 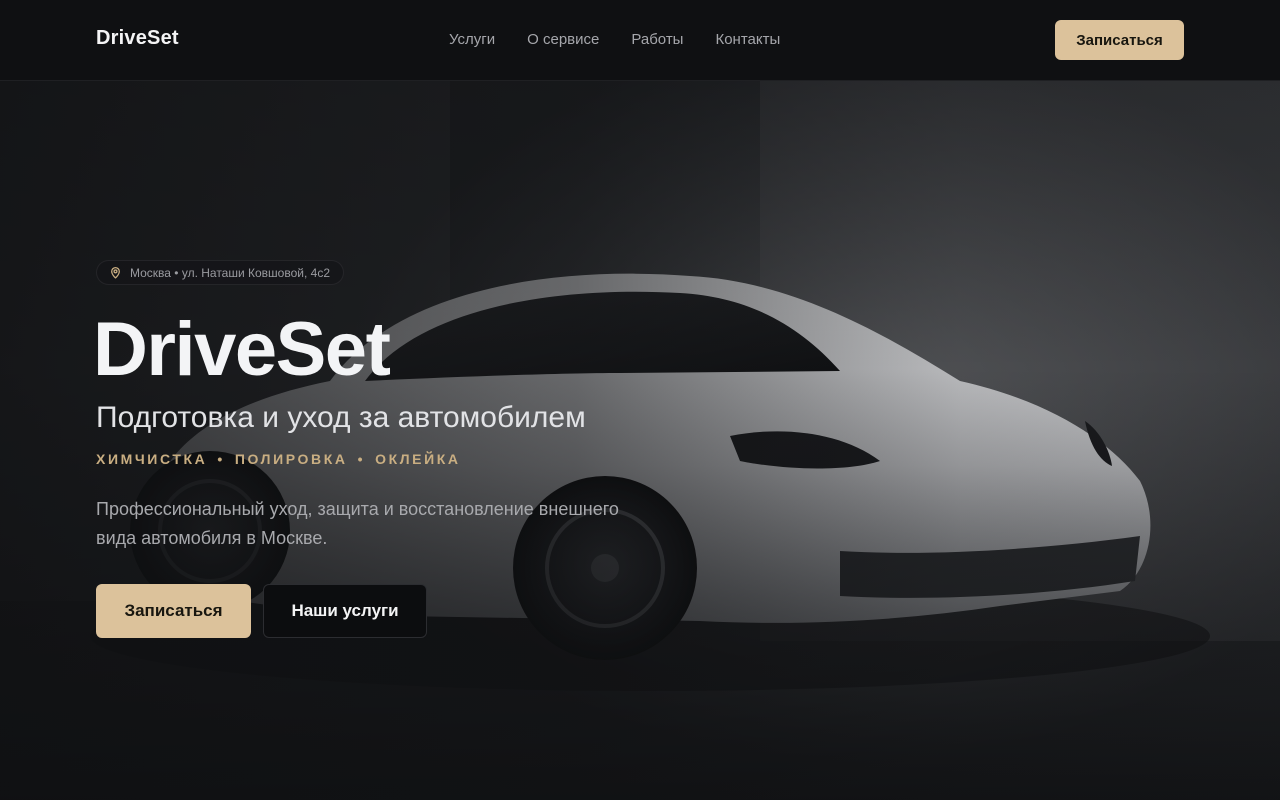 What do you see at coordinates (418, 459) in the screenshot?
I see `service-wrapping: ОКЛЕЙКА` at bounding box center [418, 459].